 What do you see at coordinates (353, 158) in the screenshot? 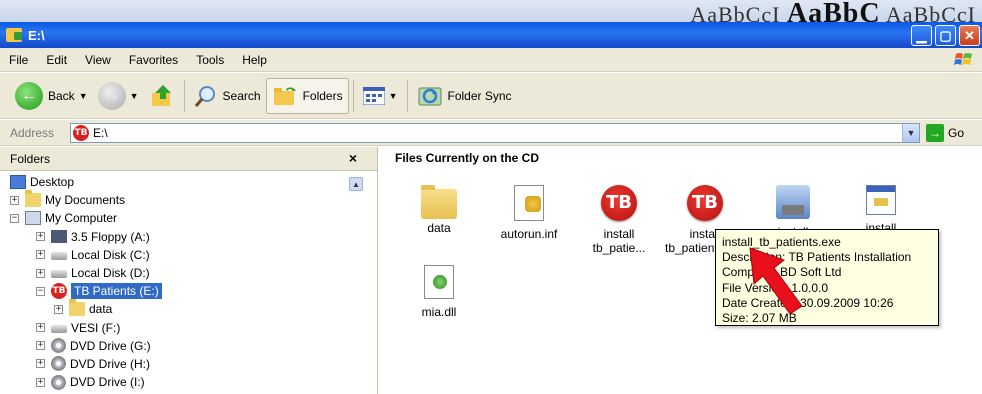
I see `folders-pane-close-button: ×` at bounding box center [353, 158].